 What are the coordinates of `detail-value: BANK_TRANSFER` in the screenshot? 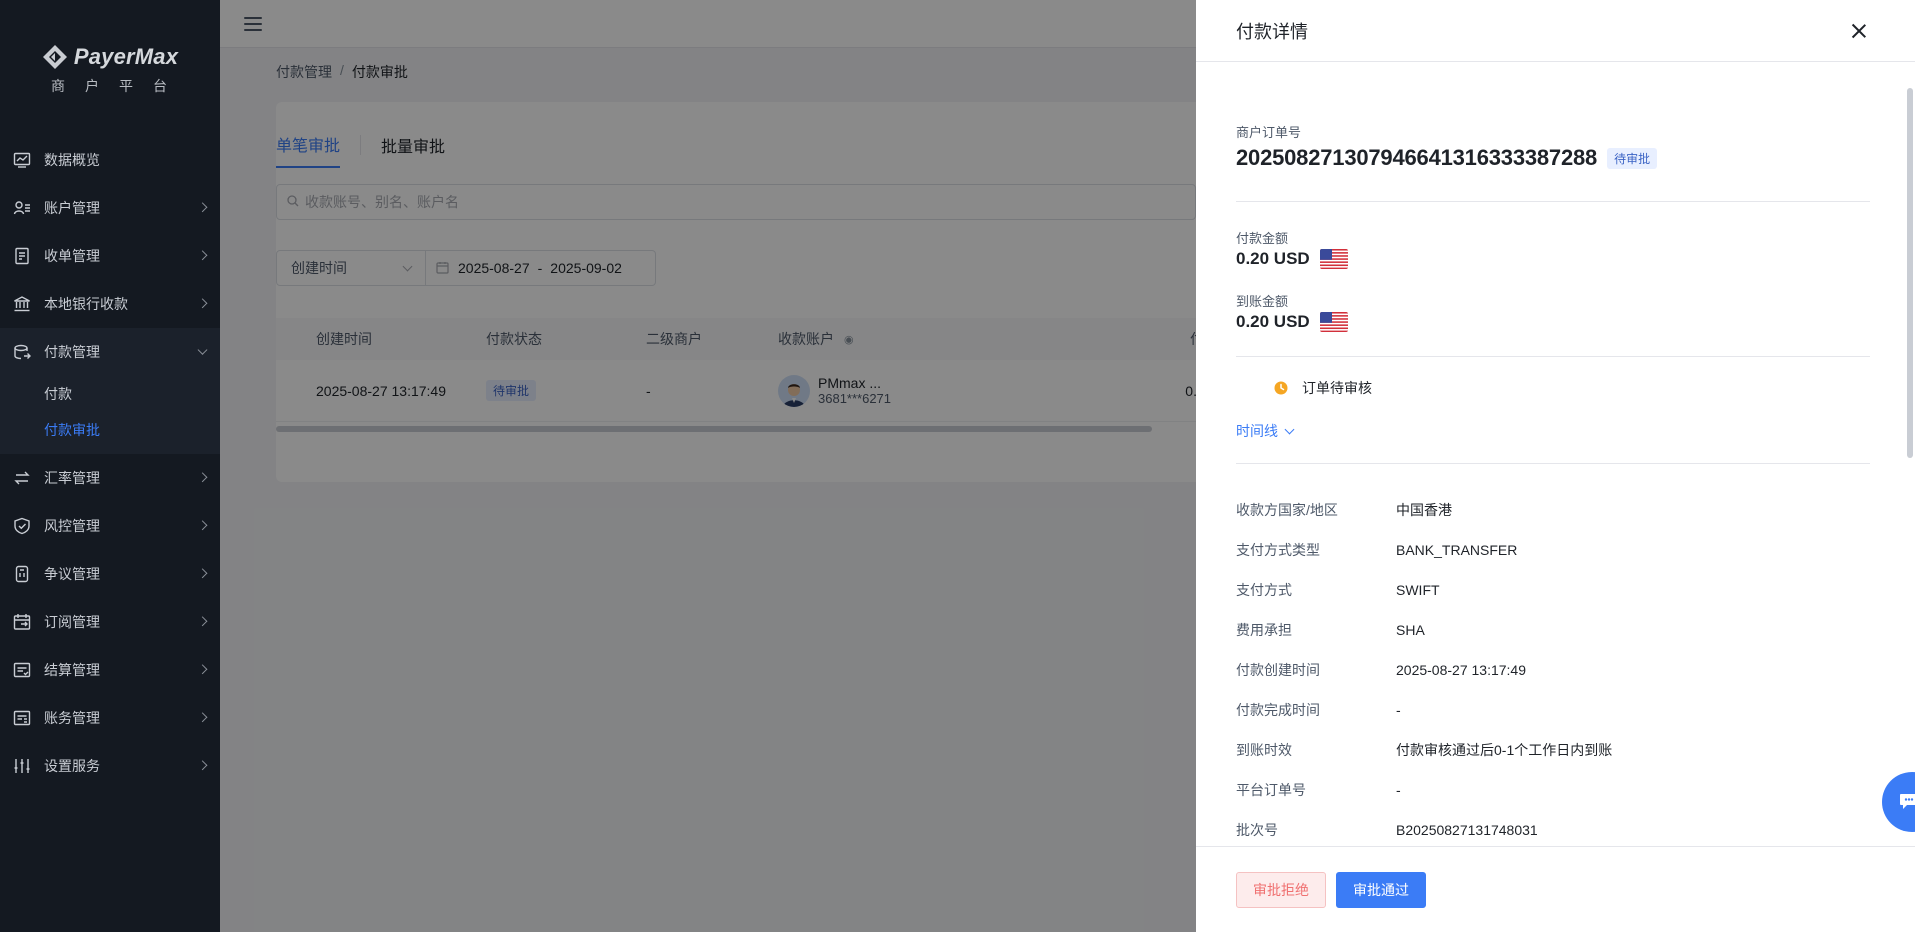 It's located at (1457, 550).